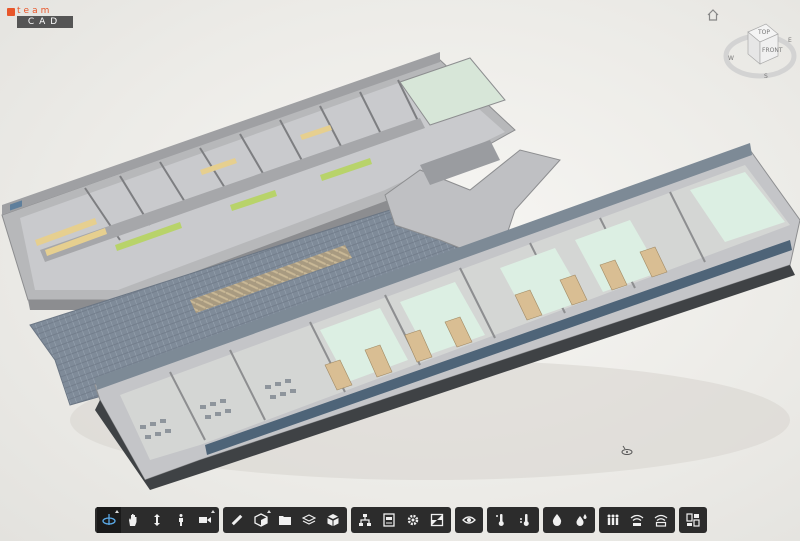 This screenshot has width=800, height=541. Describe the element at coordinates (437, 520) in the screenshot. I see `fullscreen-icon` at that location.